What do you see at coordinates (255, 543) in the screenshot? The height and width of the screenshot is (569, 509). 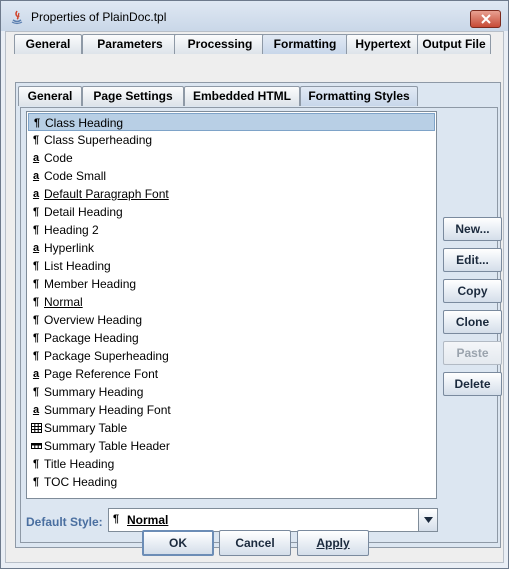 I see `cancel-button: Cancel` at bounding box center [255, 543].